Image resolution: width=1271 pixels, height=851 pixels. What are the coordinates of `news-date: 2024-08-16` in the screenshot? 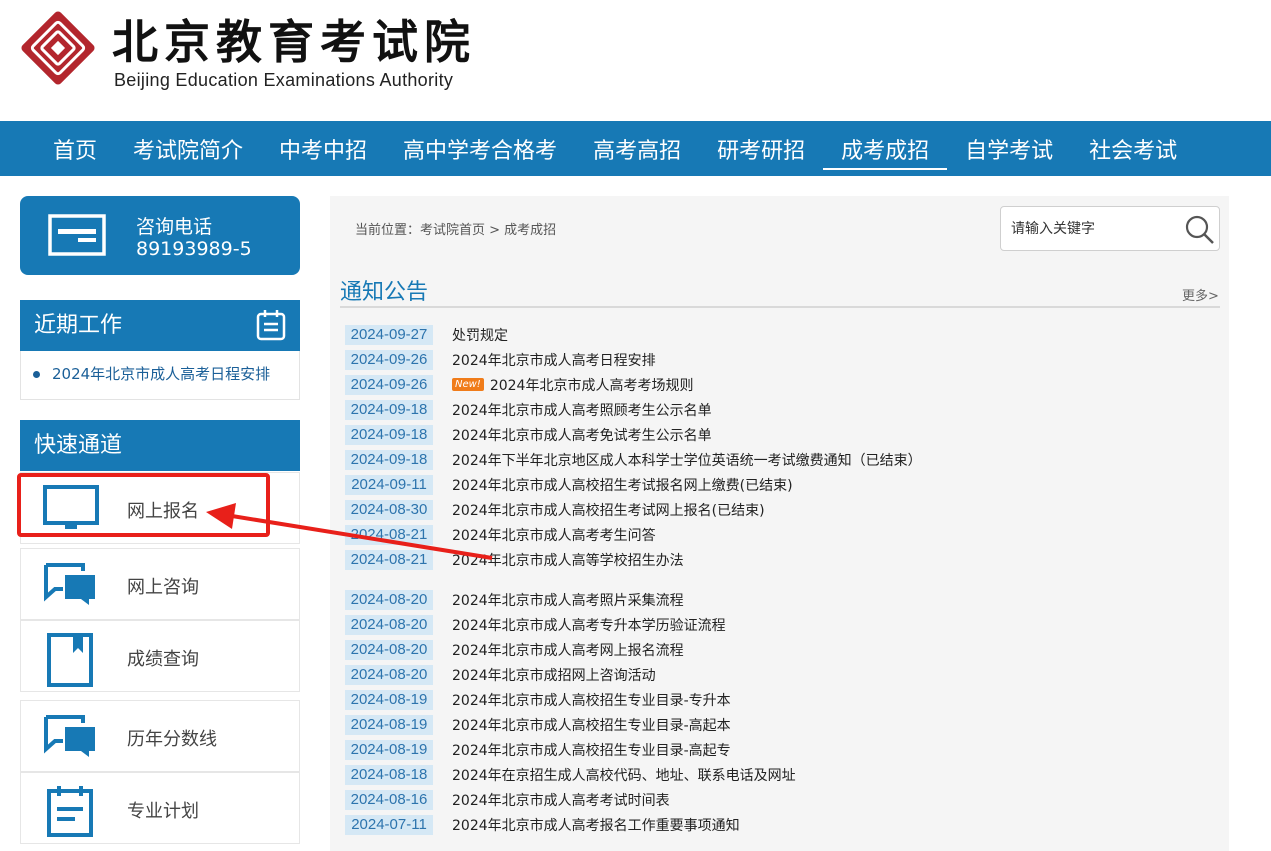 It's located at (389, 799).